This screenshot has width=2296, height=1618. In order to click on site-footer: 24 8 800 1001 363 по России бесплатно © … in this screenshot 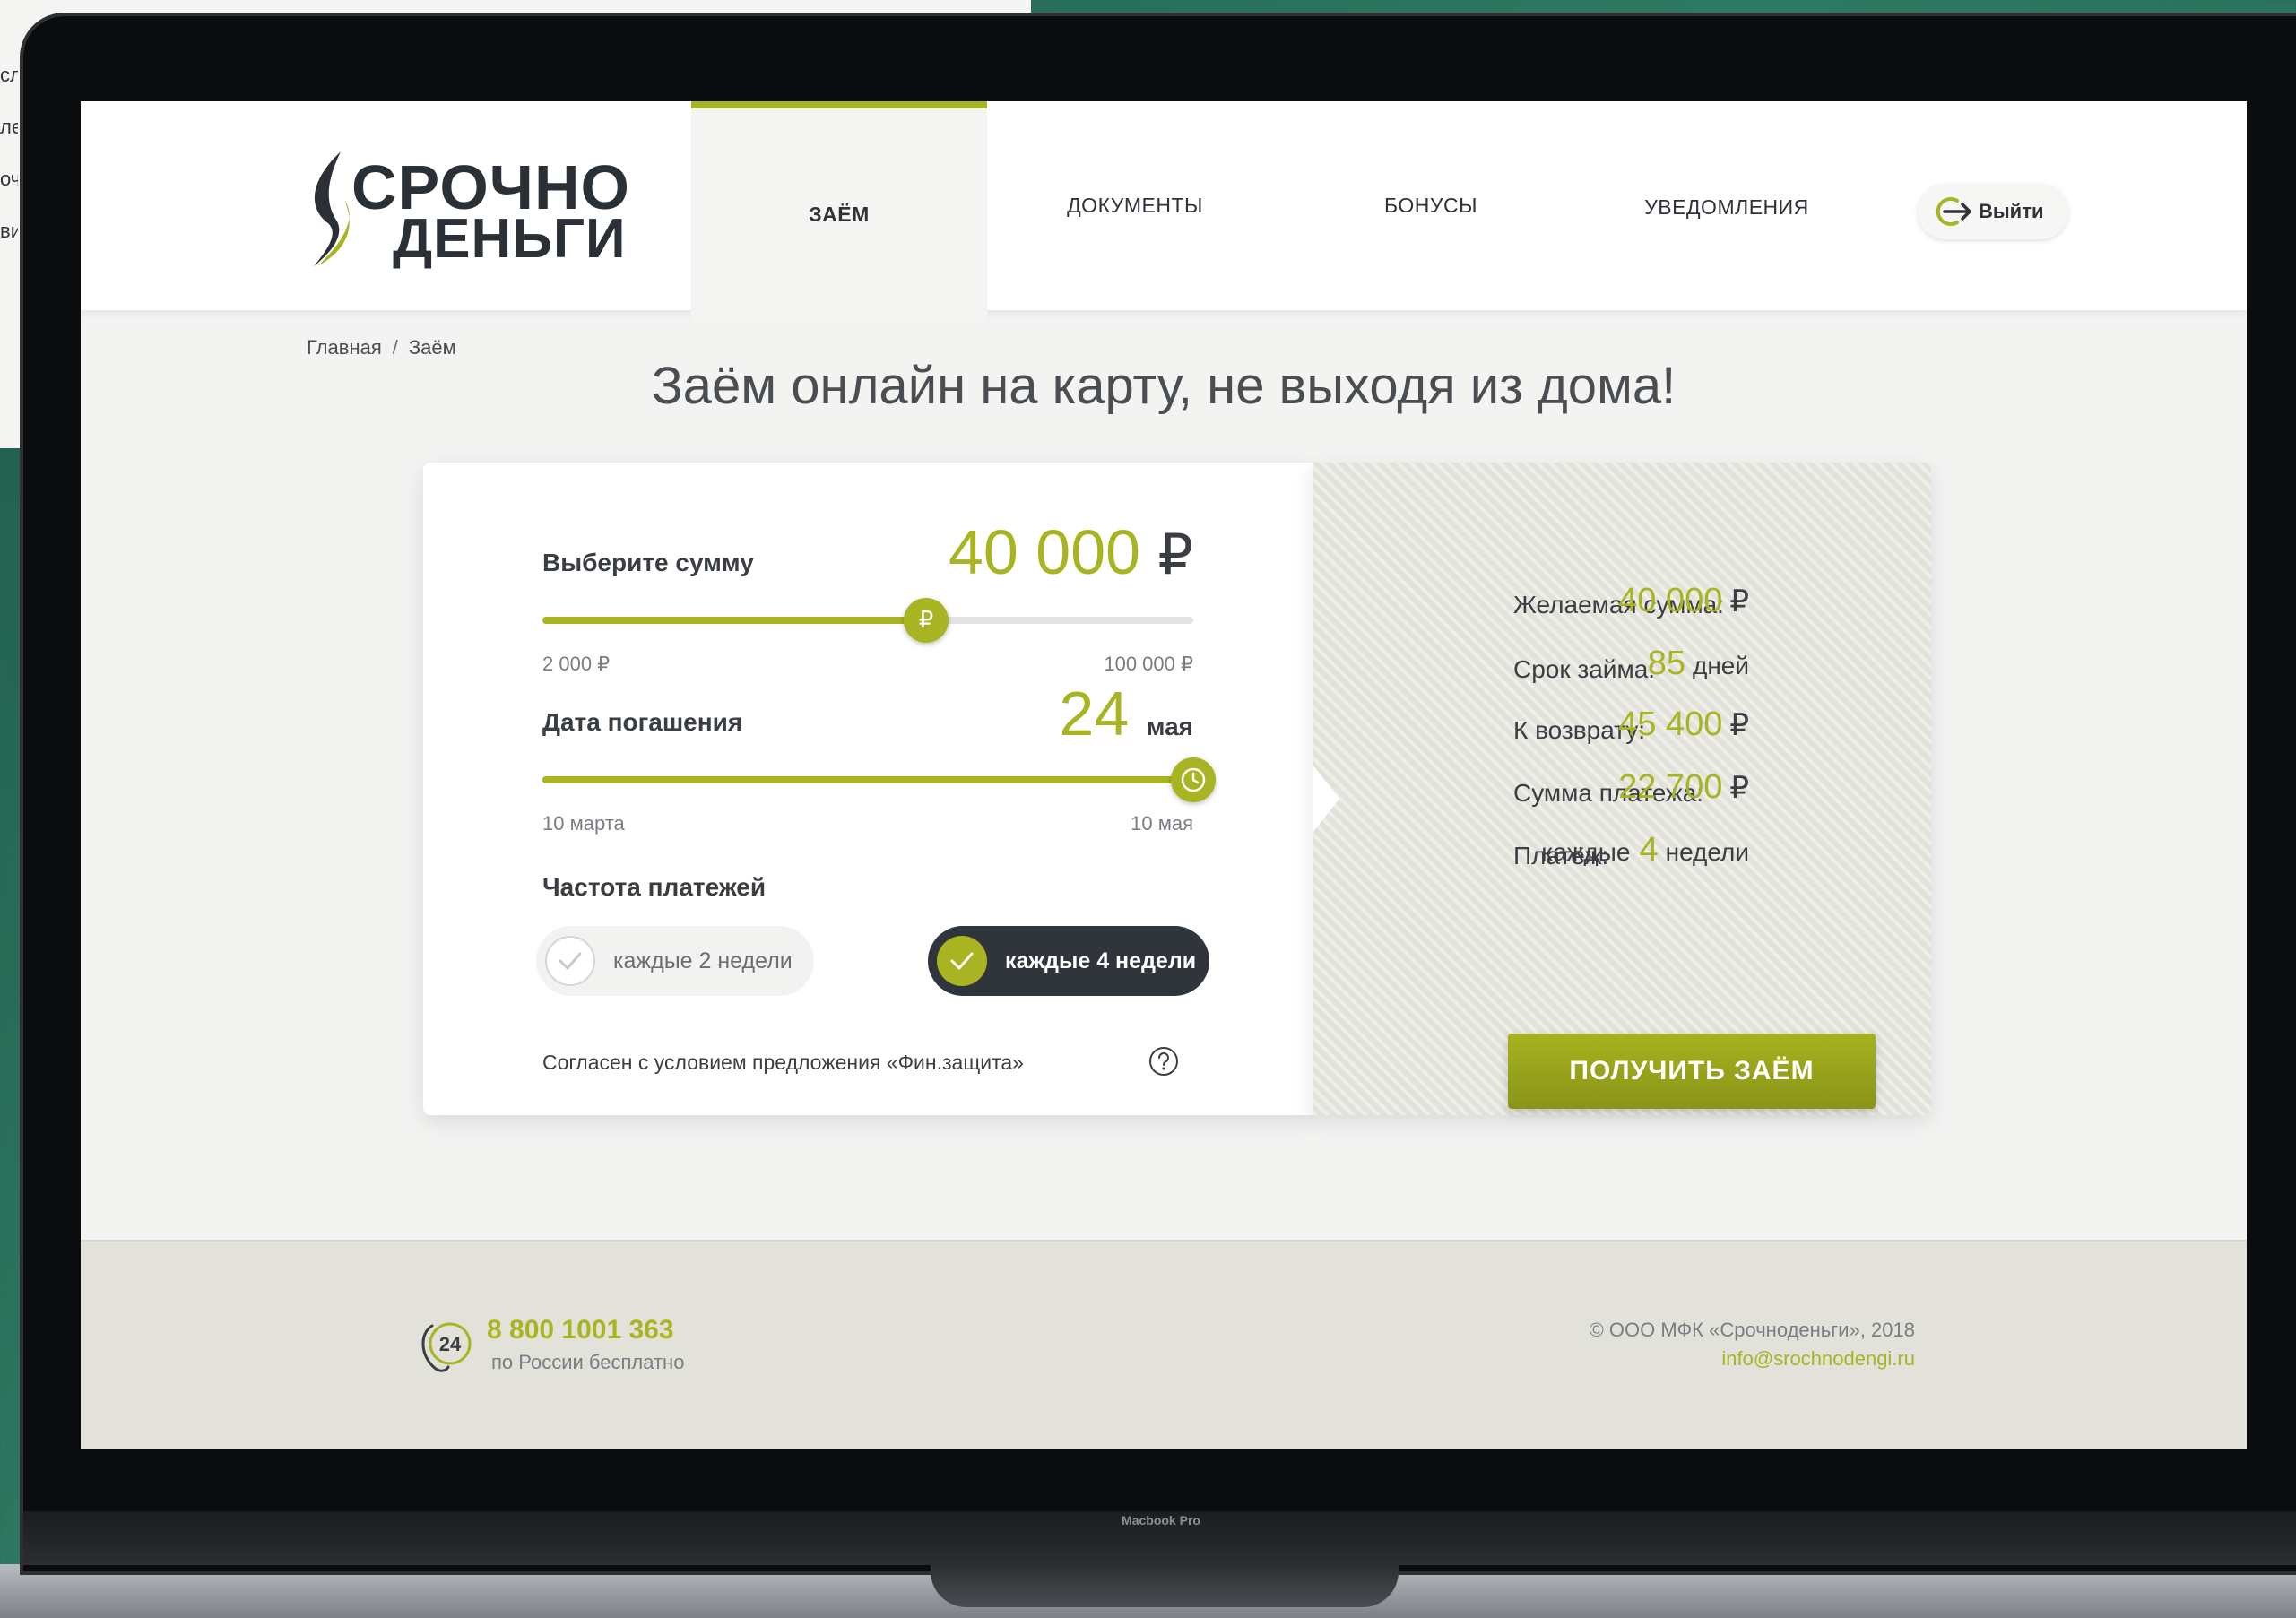, I will do `click(1164, 1344)`.